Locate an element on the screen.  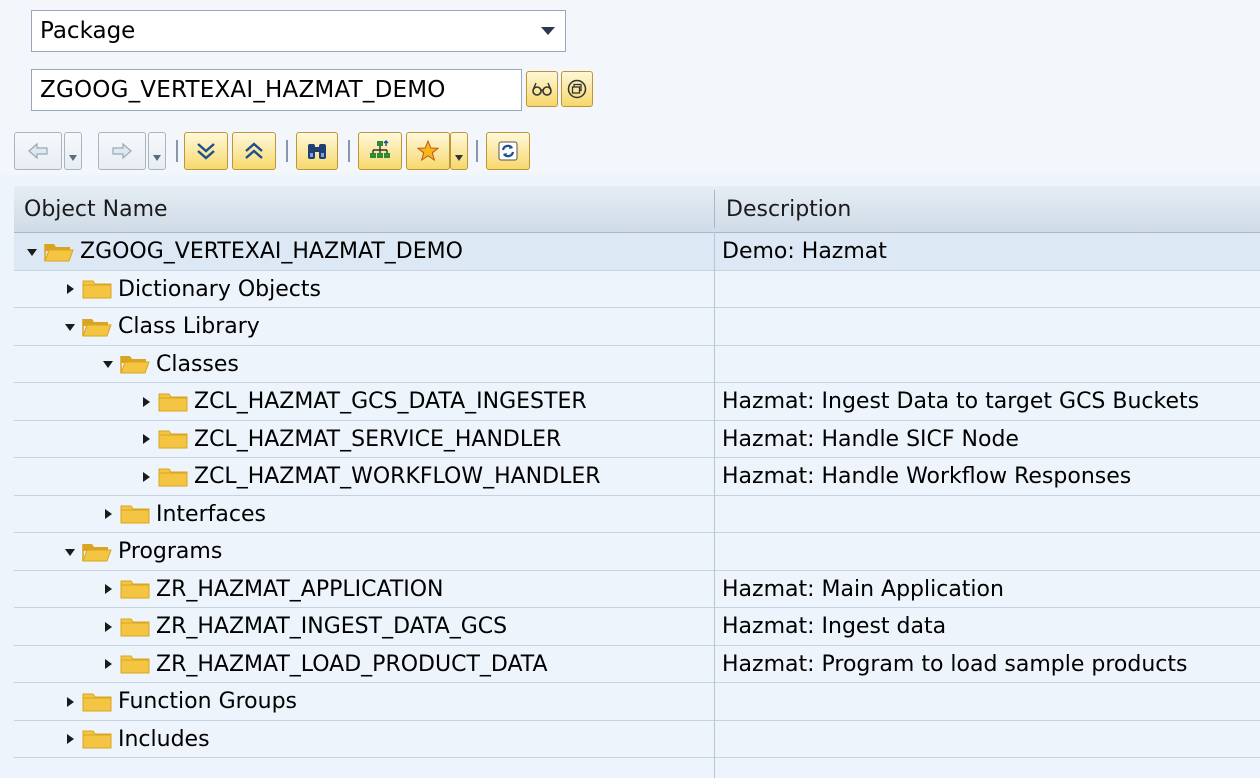
navigator-toolbar is located at coordinates (364, 152).